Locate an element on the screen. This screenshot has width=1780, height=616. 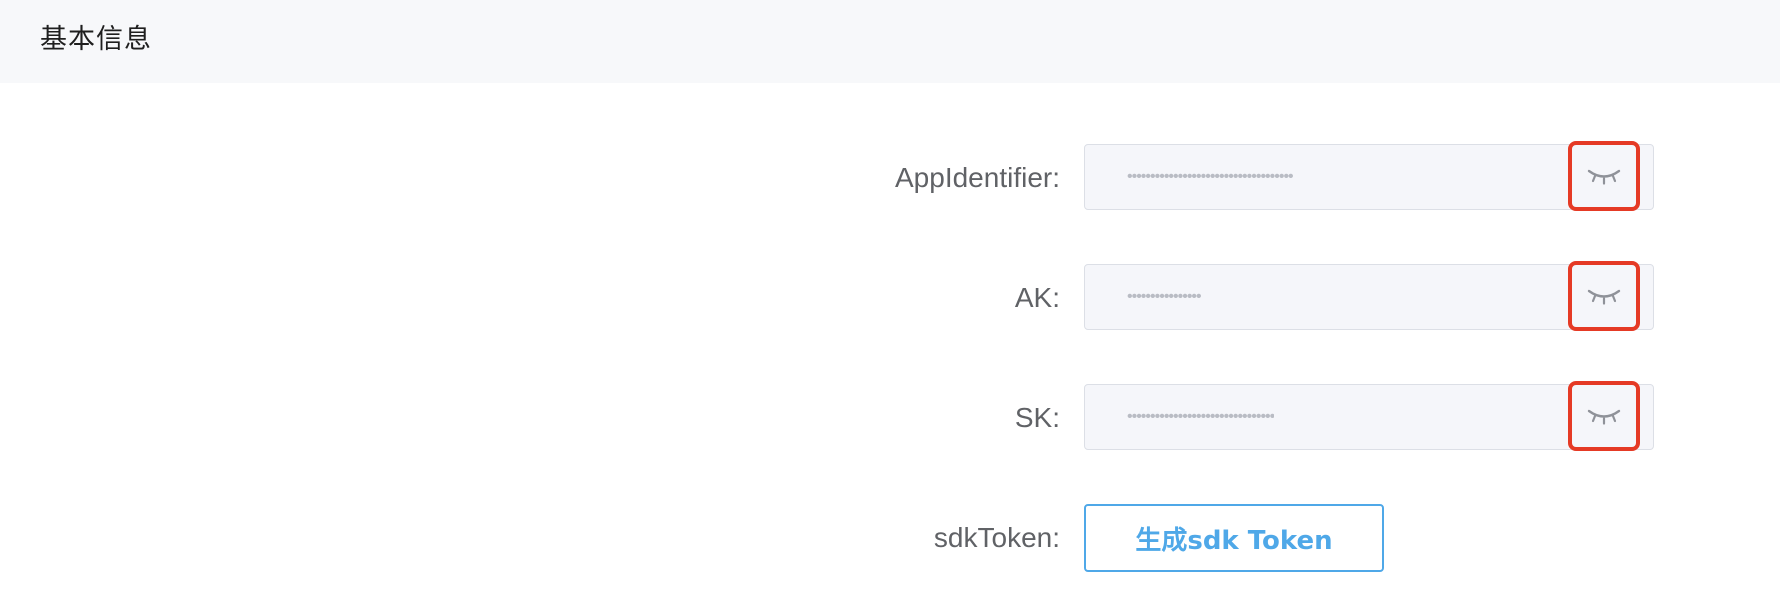
ak-visibility-toggle is located at coordinates (1604, 296).